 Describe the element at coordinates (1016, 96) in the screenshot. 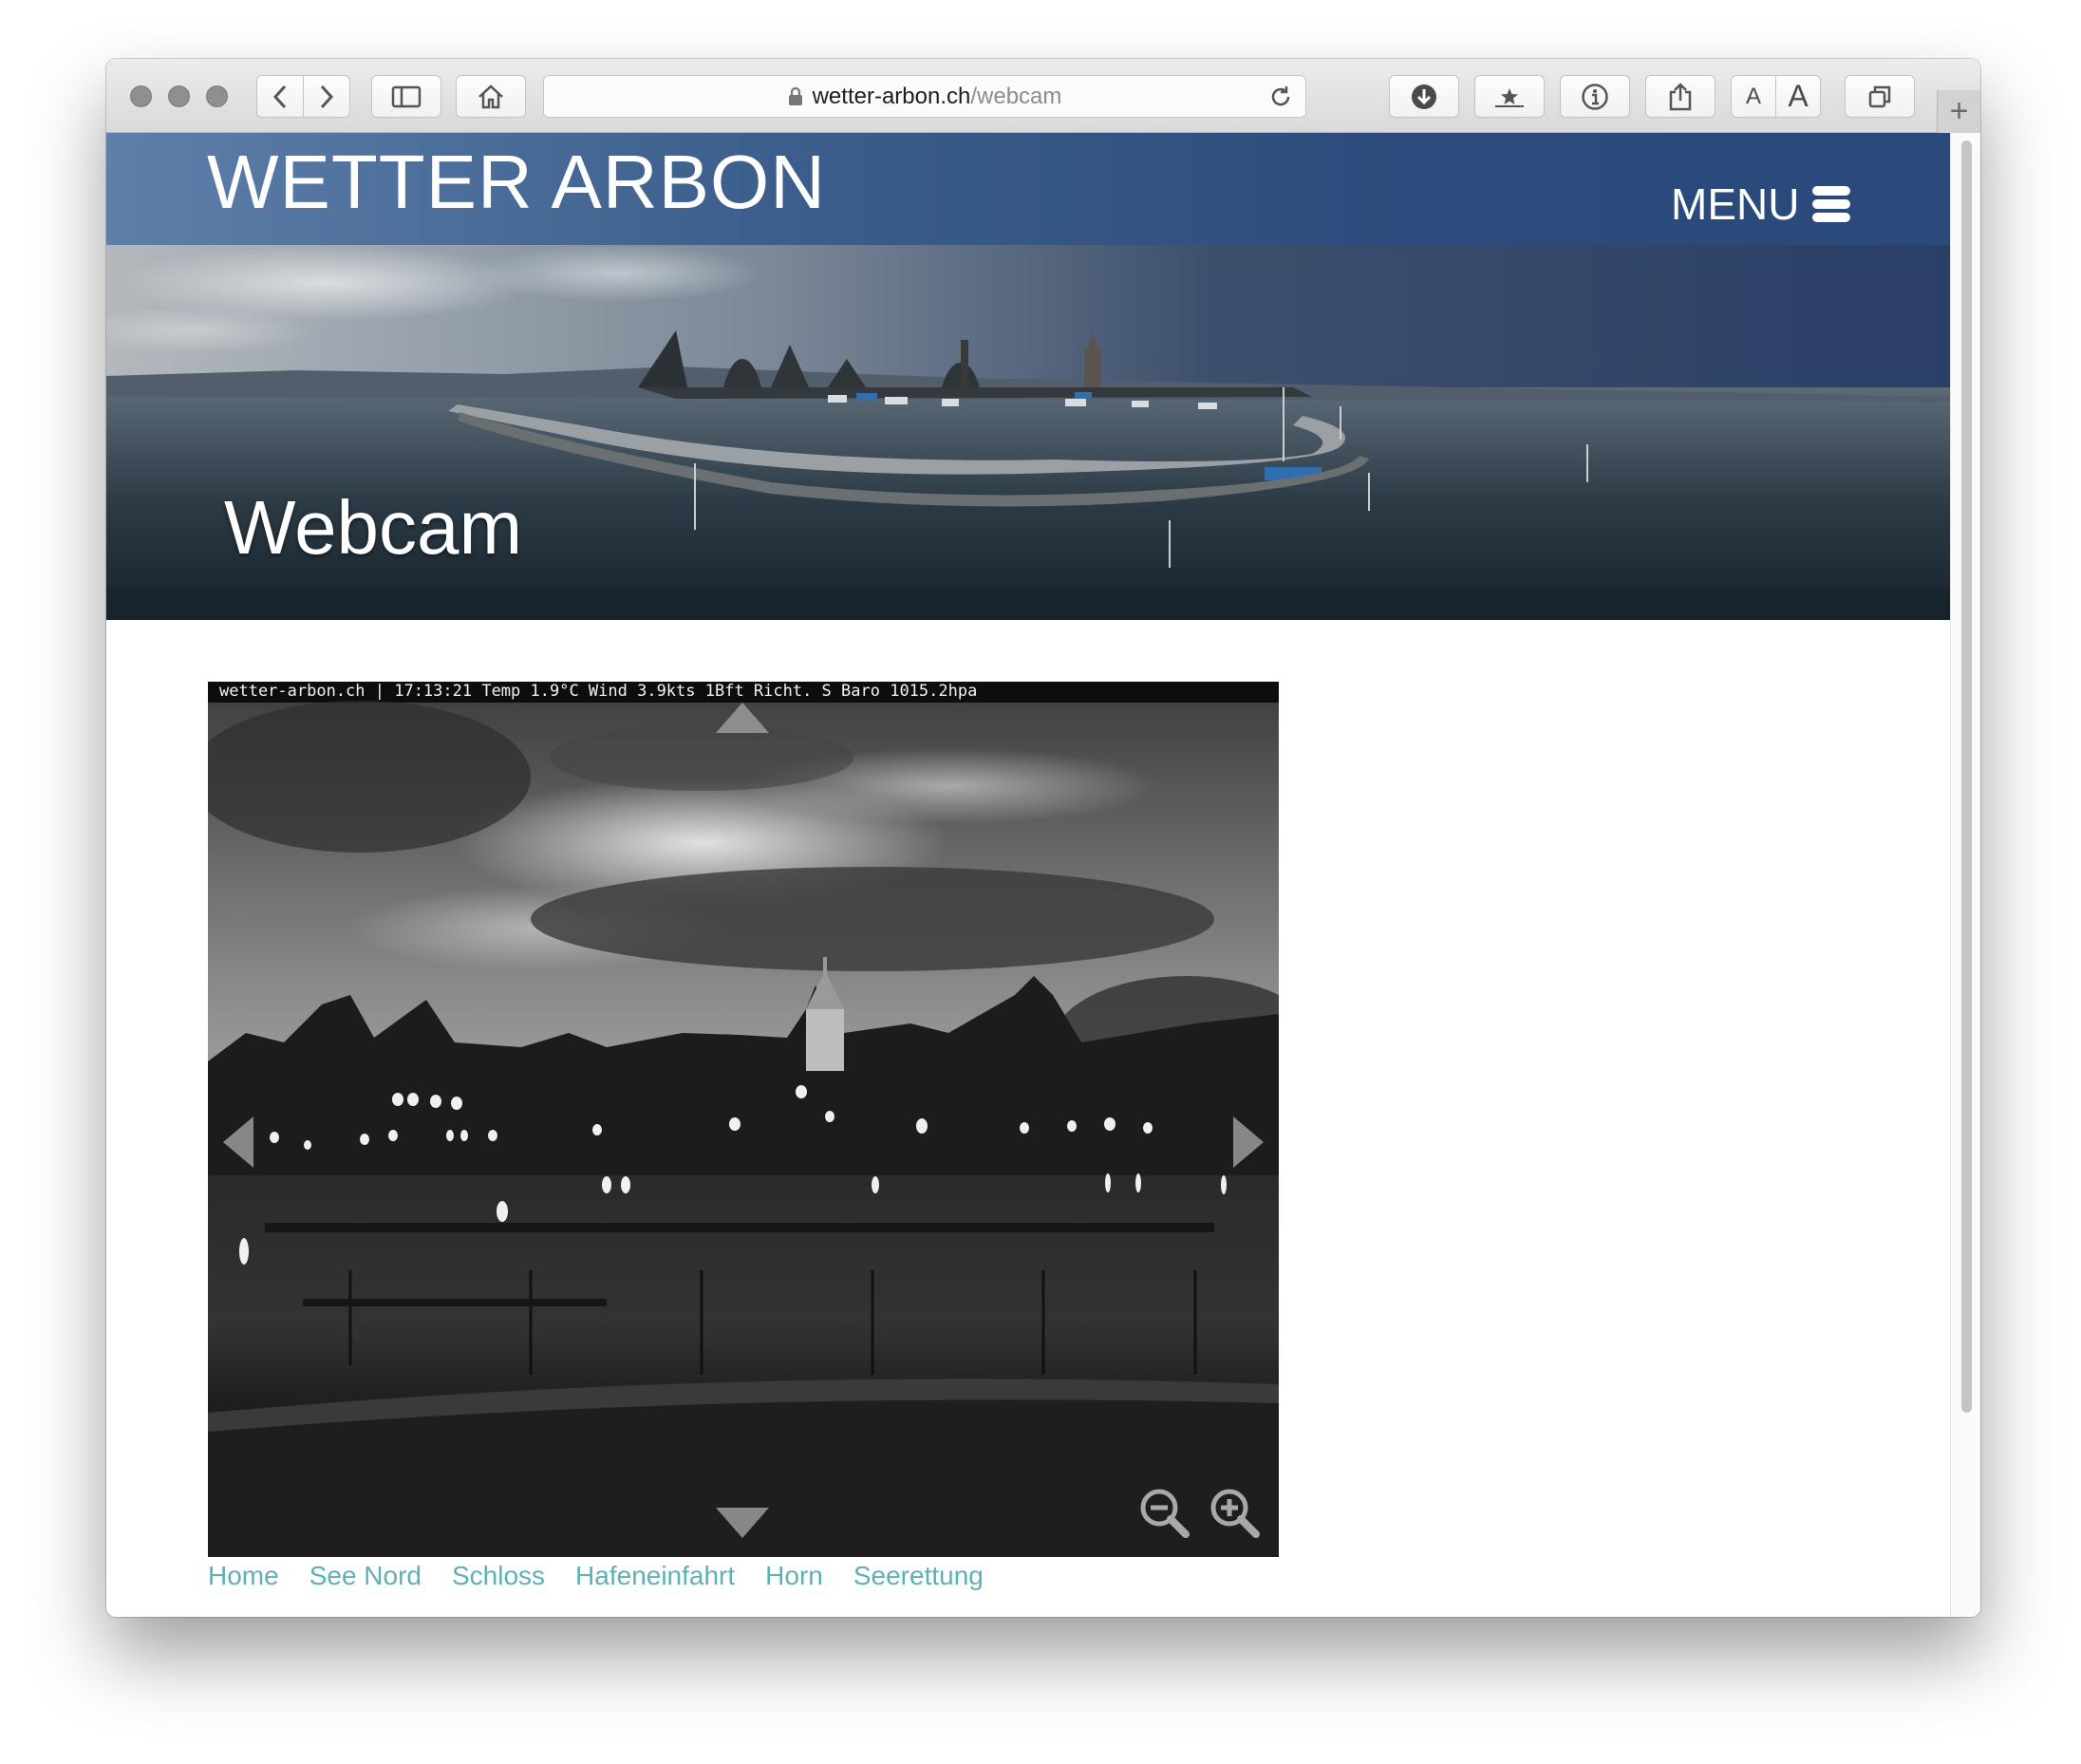

I see `url-path: /webcam` at that location.